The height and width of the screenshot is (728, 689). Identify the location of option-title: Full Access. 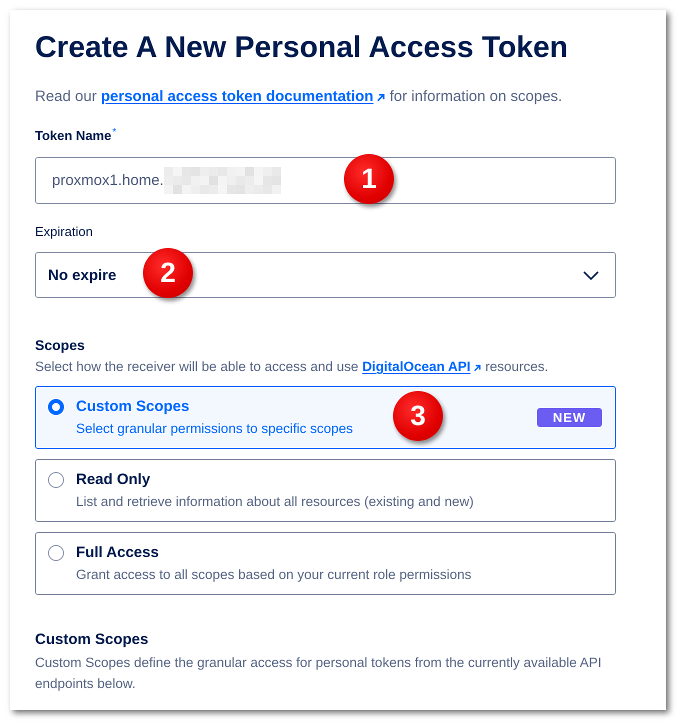
(117, 553).